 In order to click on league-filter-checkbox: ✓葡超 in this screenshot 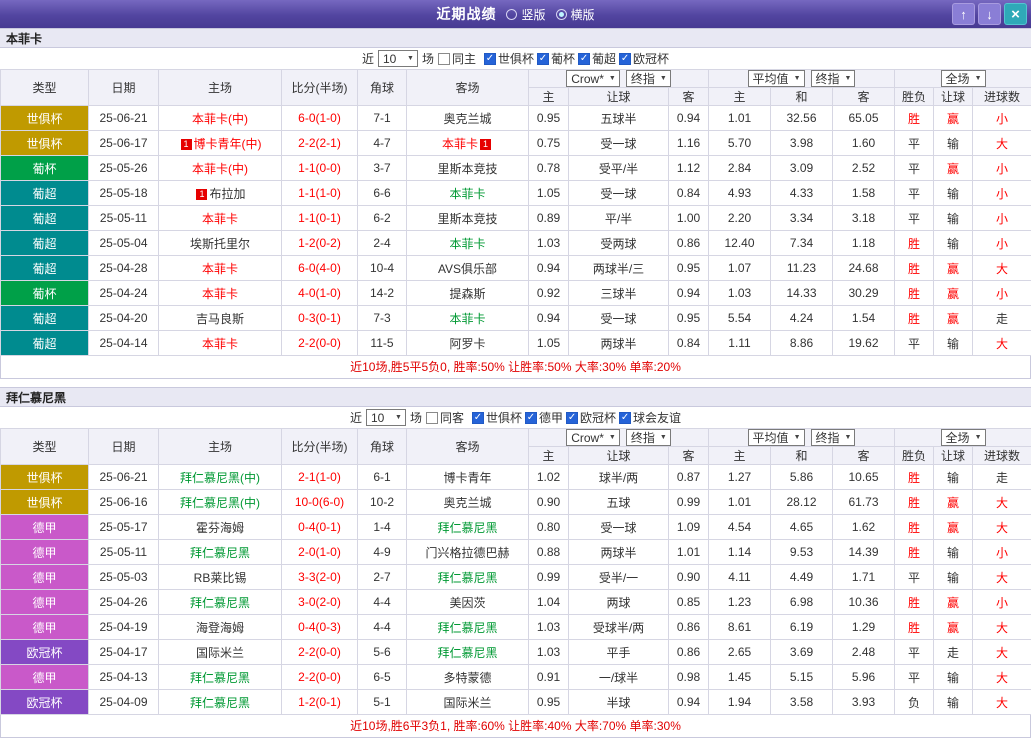, I will do `click(597, 58)`.